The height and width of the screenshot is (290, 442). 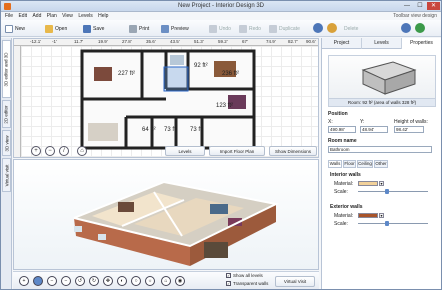 What do you see at coordinates (94, 281) in the screenshot?
I see `rotate-right-icon: ↻` at bounding box center [94, 281].